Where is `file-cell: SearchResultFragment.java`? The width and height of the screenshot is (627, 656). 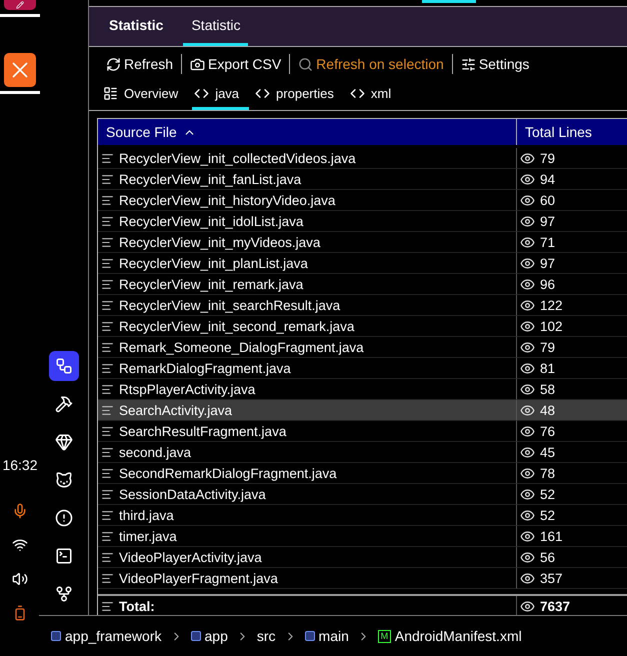
file-cell: SearchResultFragment.java is located at coordinates (307, 431).